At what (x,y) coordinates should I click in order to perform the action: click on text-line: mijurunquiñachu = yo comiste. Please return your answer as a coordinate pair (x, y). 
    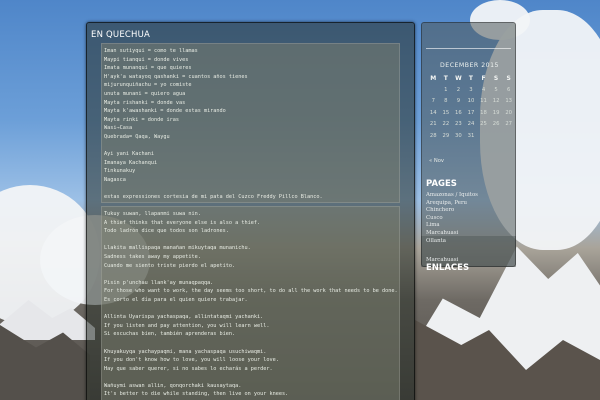
    Looking at the image, I should click on (148, 85).